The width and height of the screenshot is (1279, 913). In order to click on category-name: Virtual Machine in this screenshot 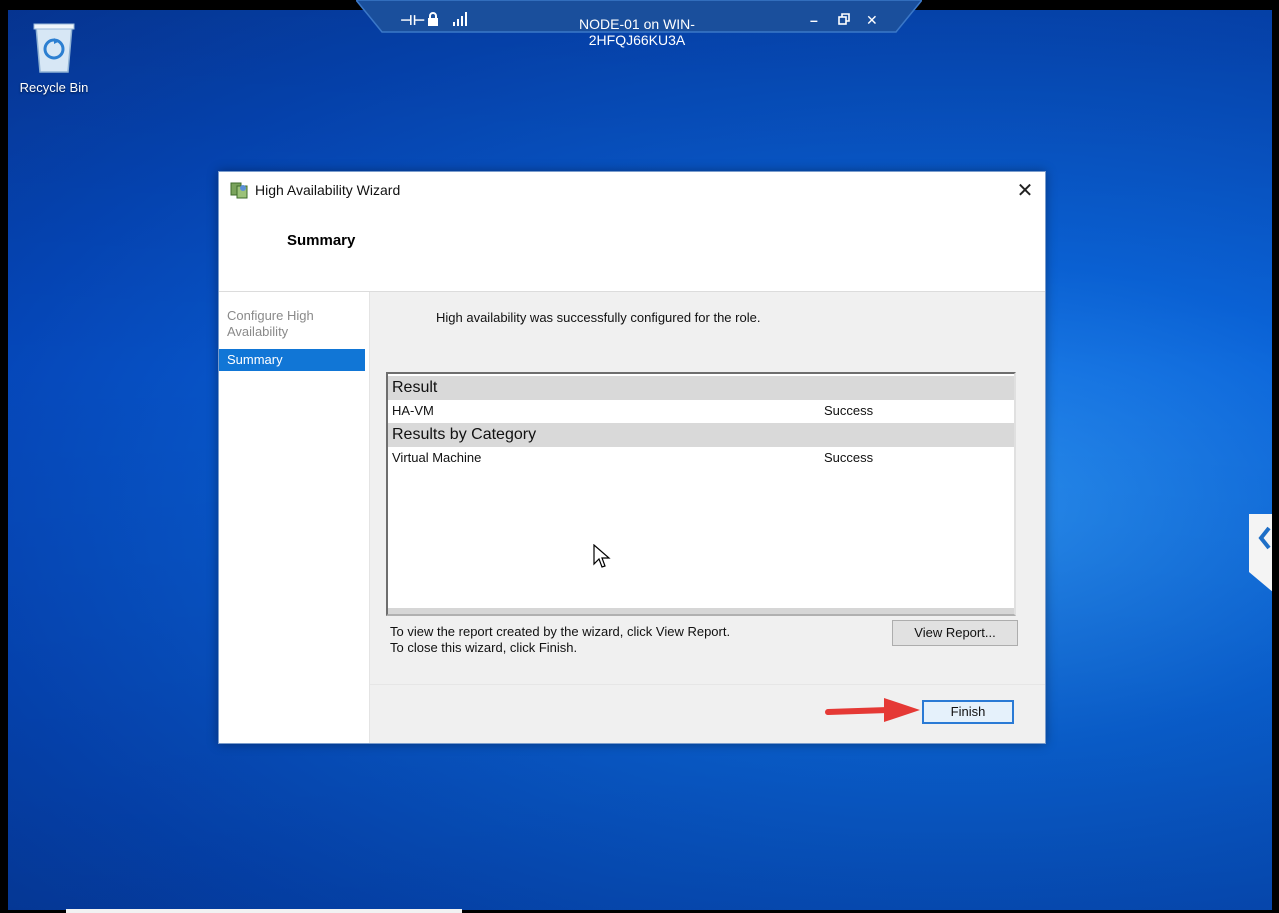, I will do `click(437, 457)`.